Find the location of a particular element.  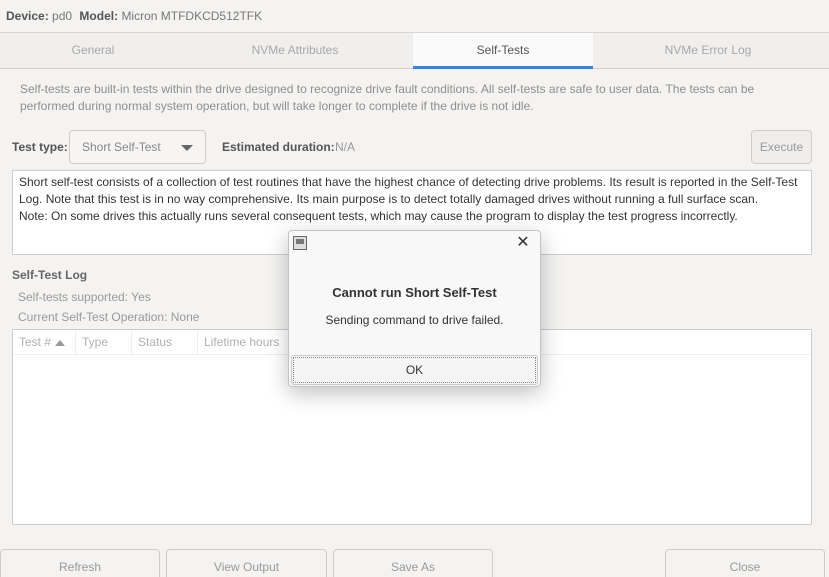

app-icon is located at coordinates (300, 243).